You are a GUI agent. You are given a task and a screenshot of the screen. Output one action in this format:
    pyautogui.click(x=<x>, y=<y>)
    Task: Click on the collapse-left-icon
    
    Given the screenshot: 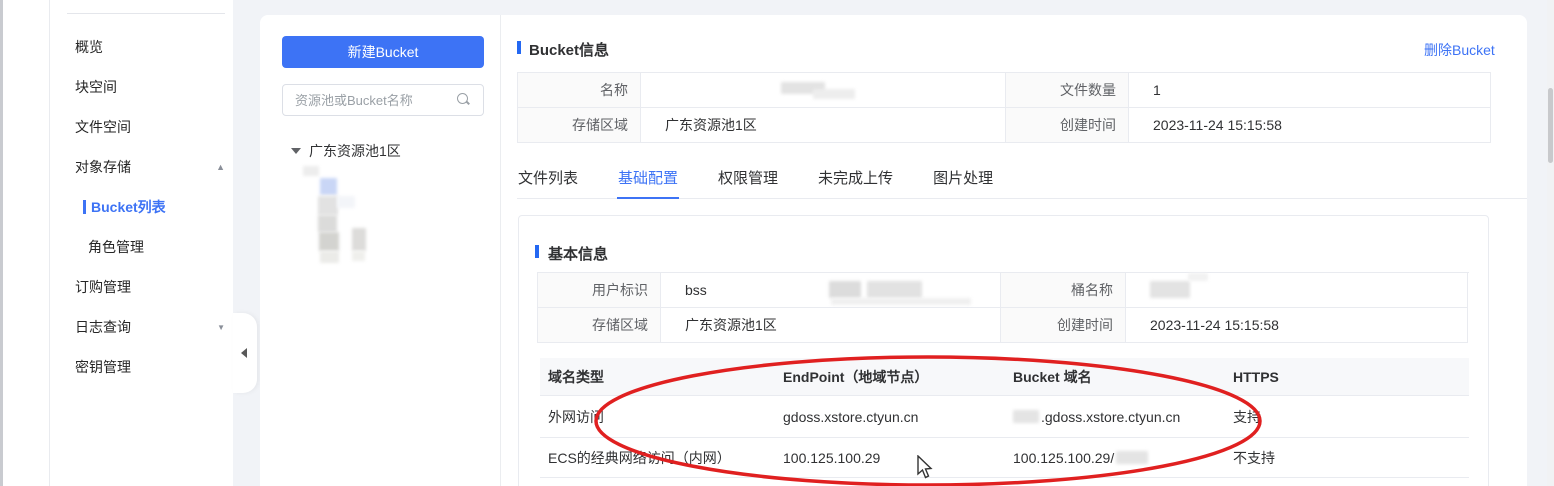 What is the action you would take?
    pyautogui.click(x=244, y=353)
    